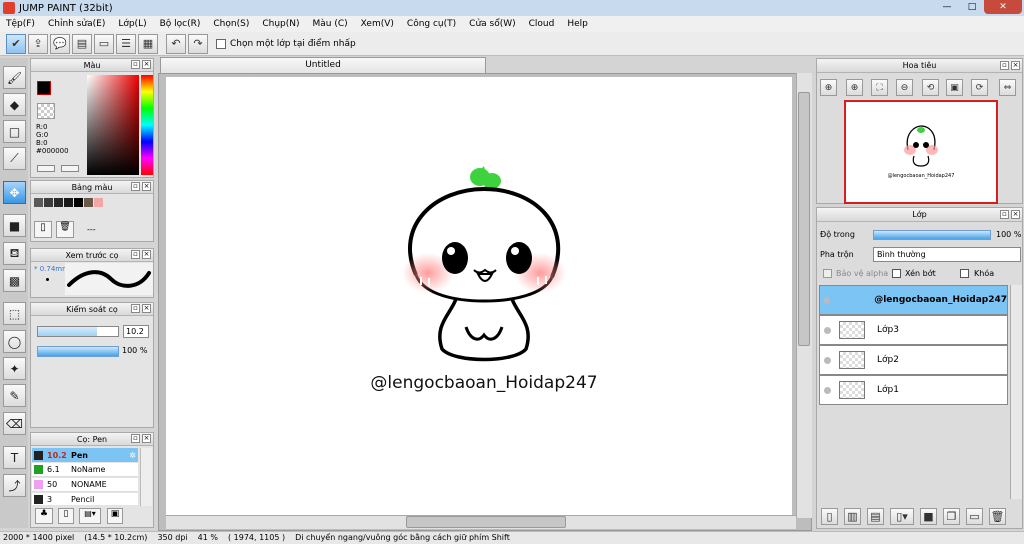  Describe the element at coordinates (852, 516) in the screenshot. I see `new-vector-layer-icon: ▥` at that location.